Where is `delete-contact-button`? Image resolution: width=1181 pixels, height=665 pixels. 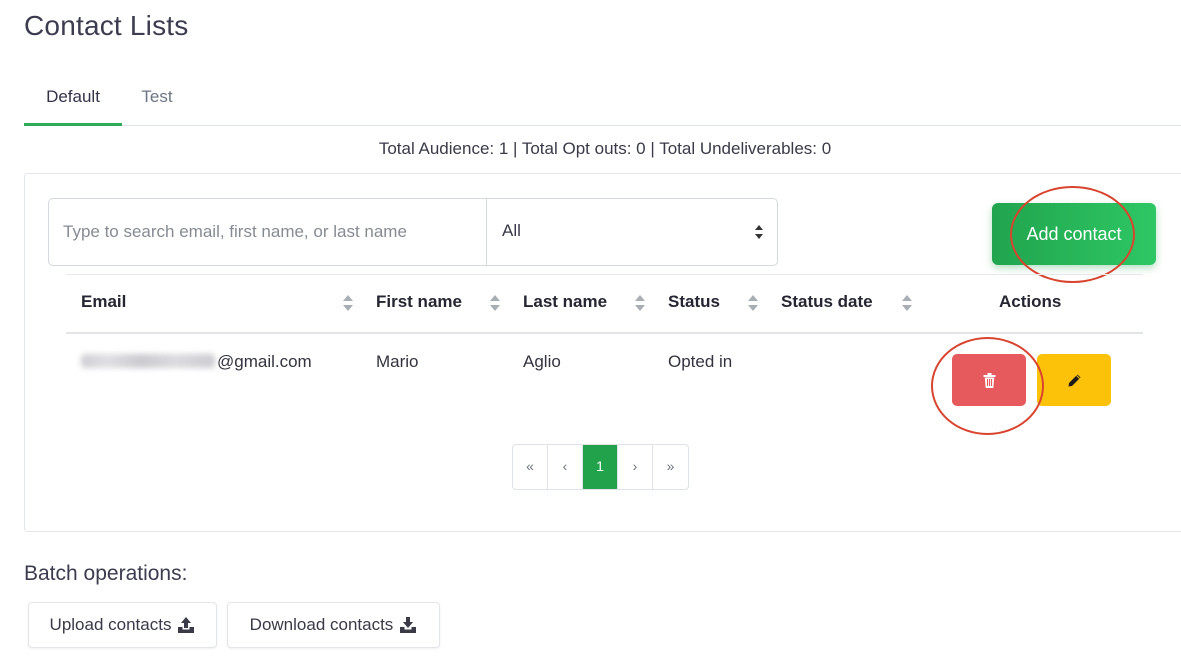
delete-contact-button is located at coordinates (989, 380).